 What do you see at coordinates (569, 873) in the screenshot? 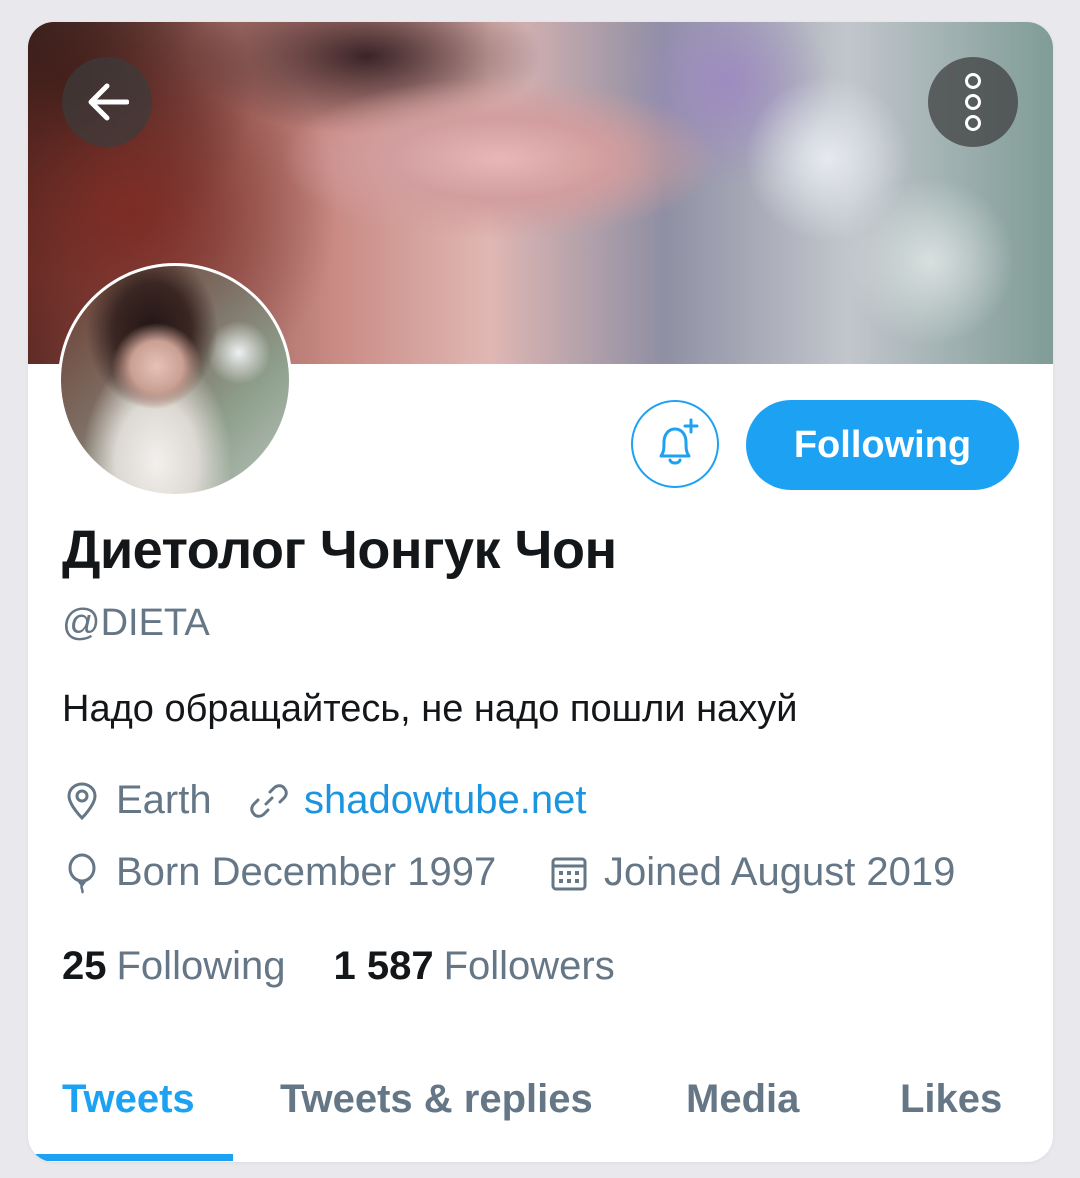
I see `calendar-icon` at bounding box center [569, 873].